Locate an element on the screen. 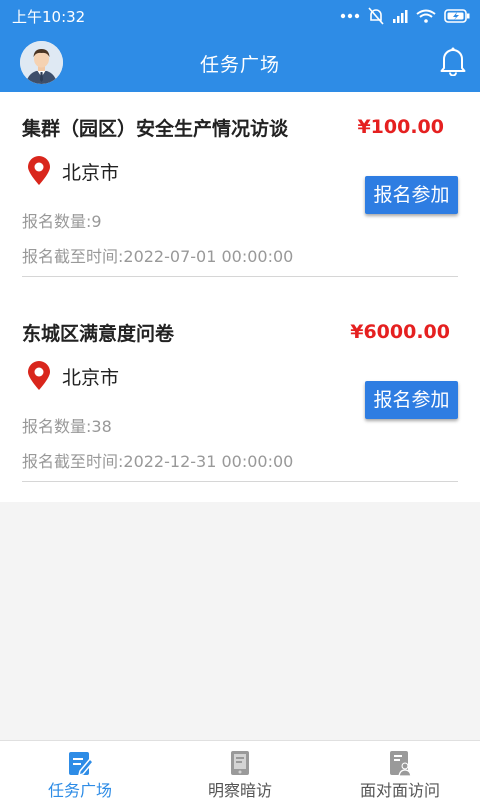 The image size is (480, 801). signup-deadline: 报名截至时间:2022-12-31 00:00:00 is located at coordinates (158, 461).